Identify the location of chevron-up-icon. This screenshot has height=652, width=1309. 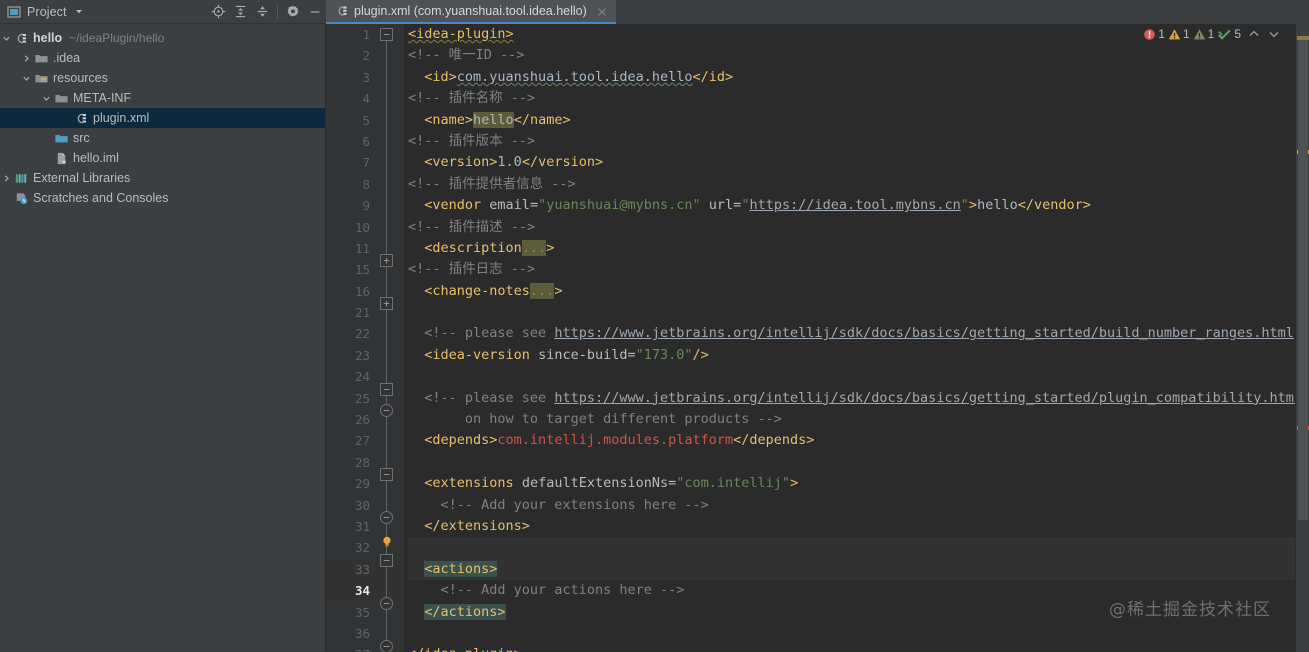
(1254, 34).